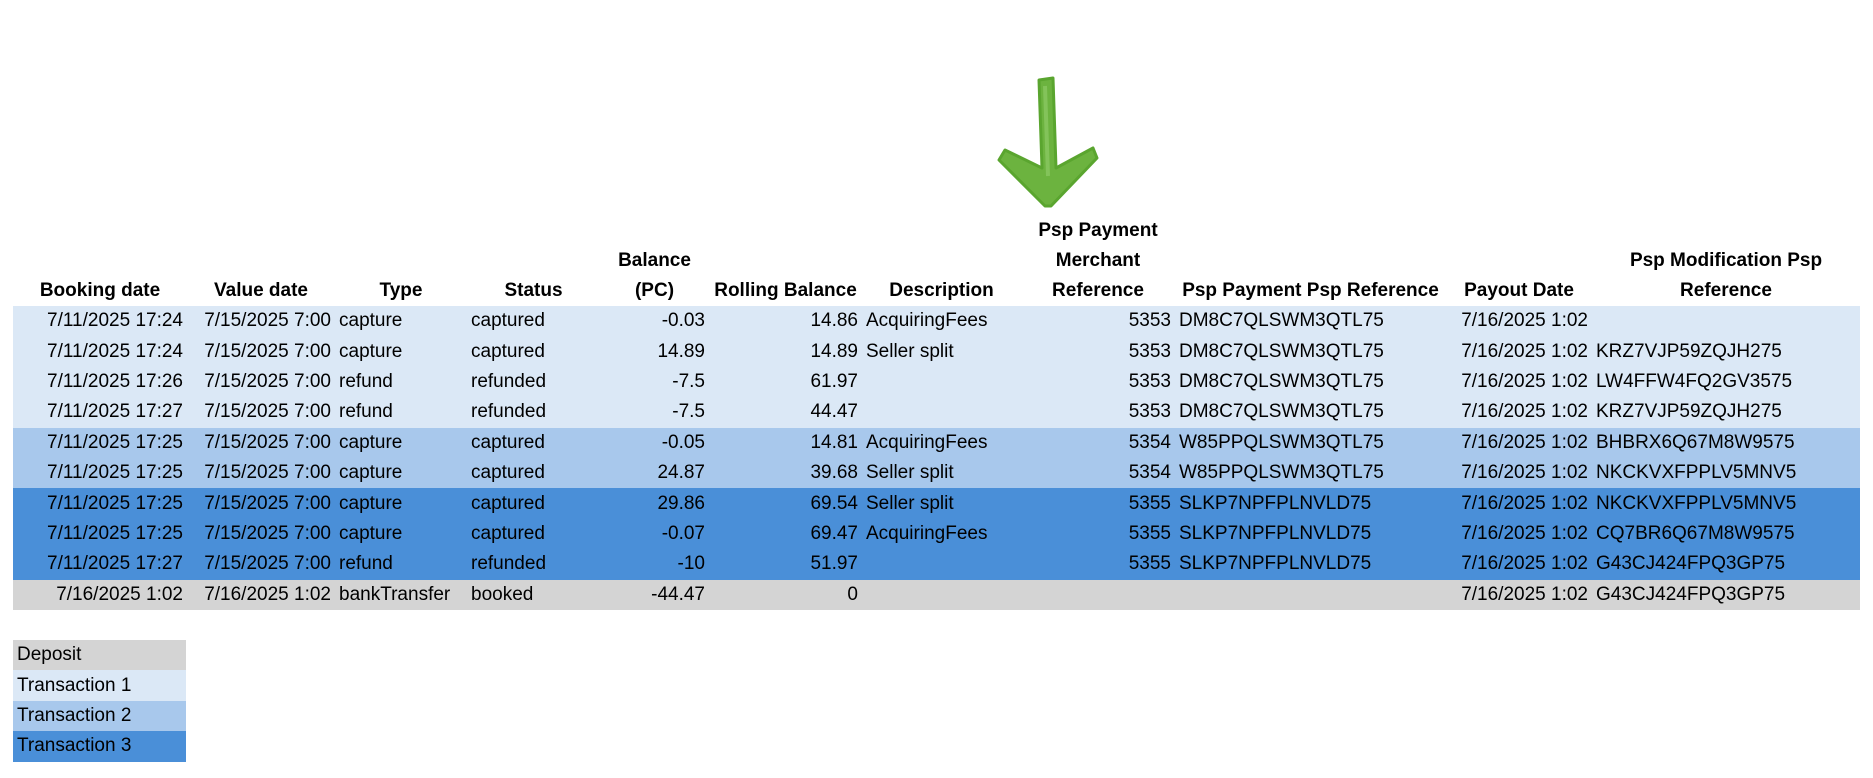 Image resolution: width=1873 pixels, height=778 pixels. Describe the element at coordinates (1519, 290) in the screenshot. I see `header-payout-date: Payout Date` at that location.